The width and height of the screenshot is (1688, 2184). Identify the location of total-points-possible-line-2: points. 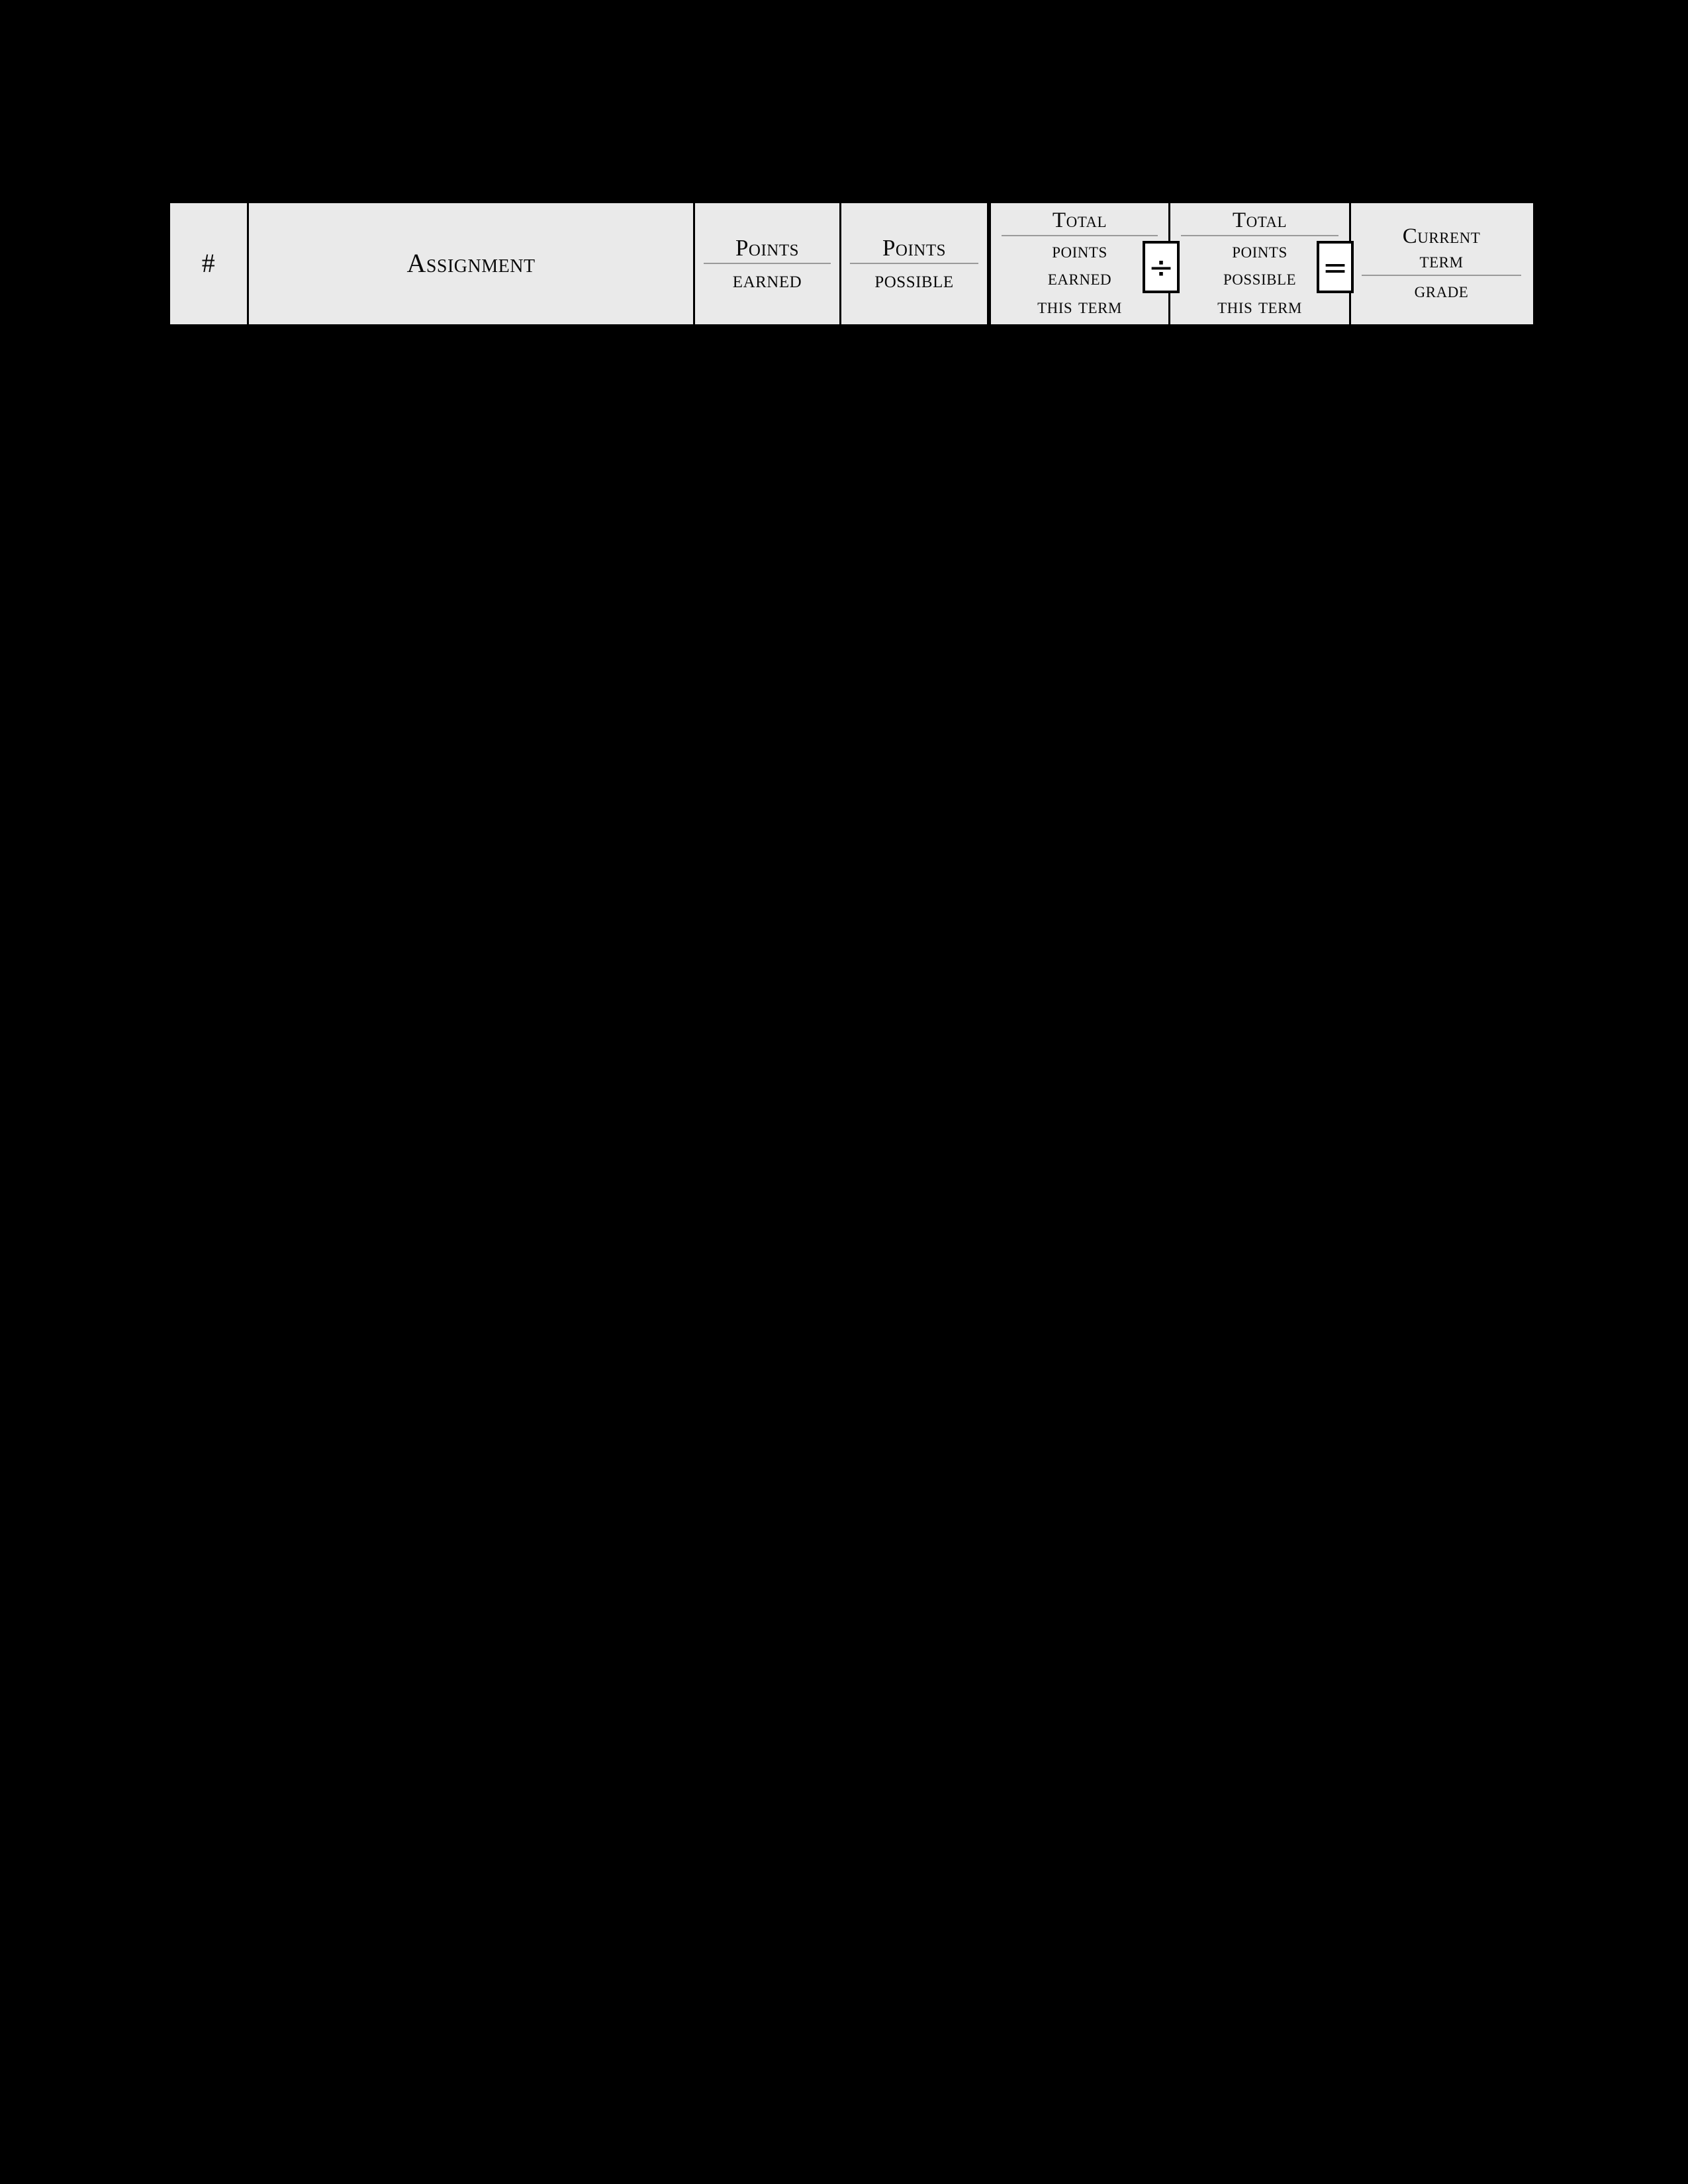
(1260, 251).